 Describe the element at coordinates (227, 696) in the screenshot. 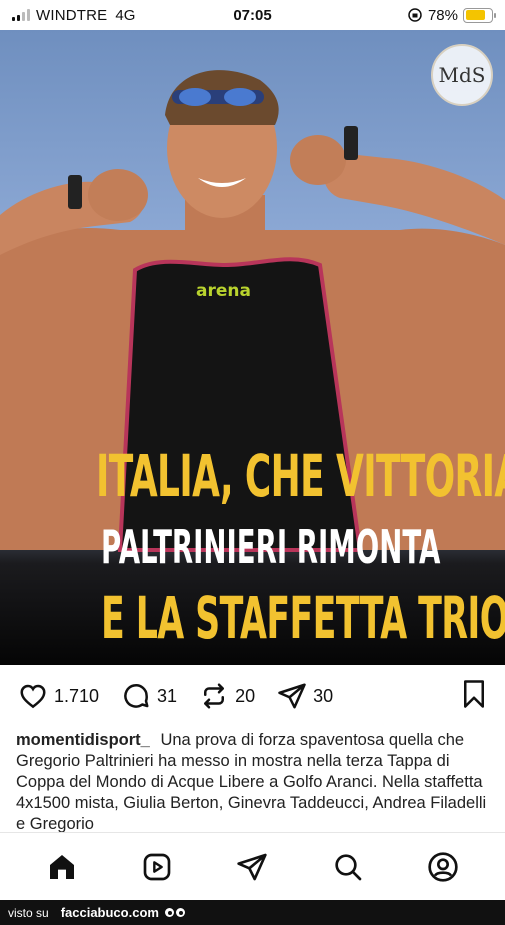

I see `repost-button: 20` at that location.